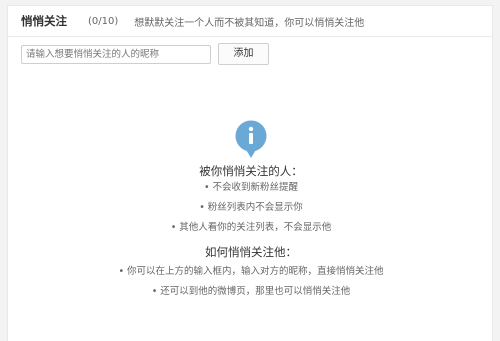  I want to click on panel-header: 悄悄关注 (0/10) 想默默关注一个人而不被其知道，你可以悄悄关注他, so click(250, 21).